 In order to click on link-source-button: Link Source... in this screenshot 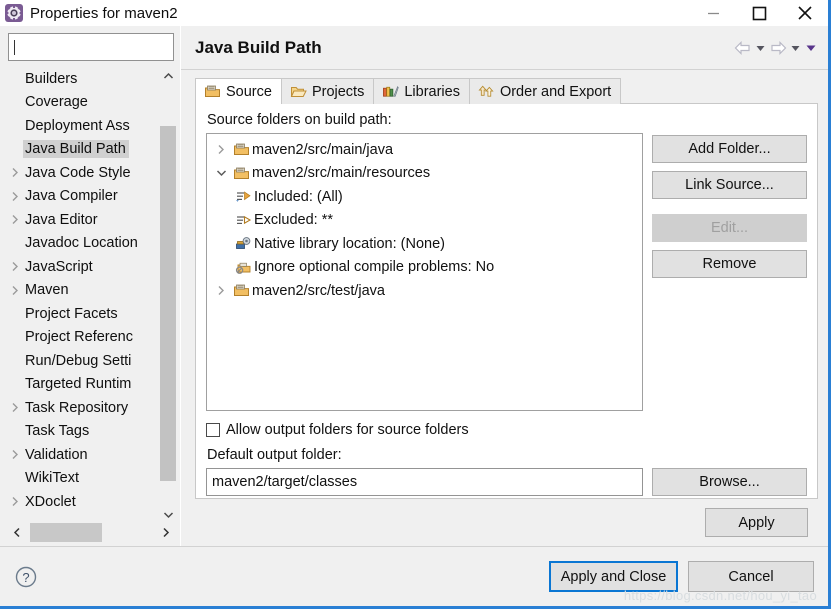, I will do `click(729, 185)`.